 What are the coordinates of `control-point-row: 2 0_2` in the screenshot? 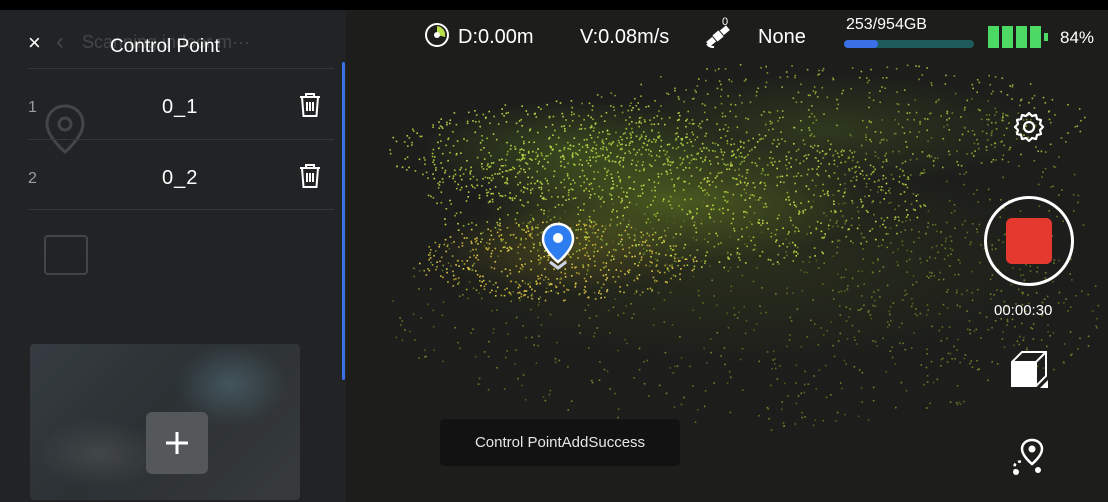 It's located at (181, 174).